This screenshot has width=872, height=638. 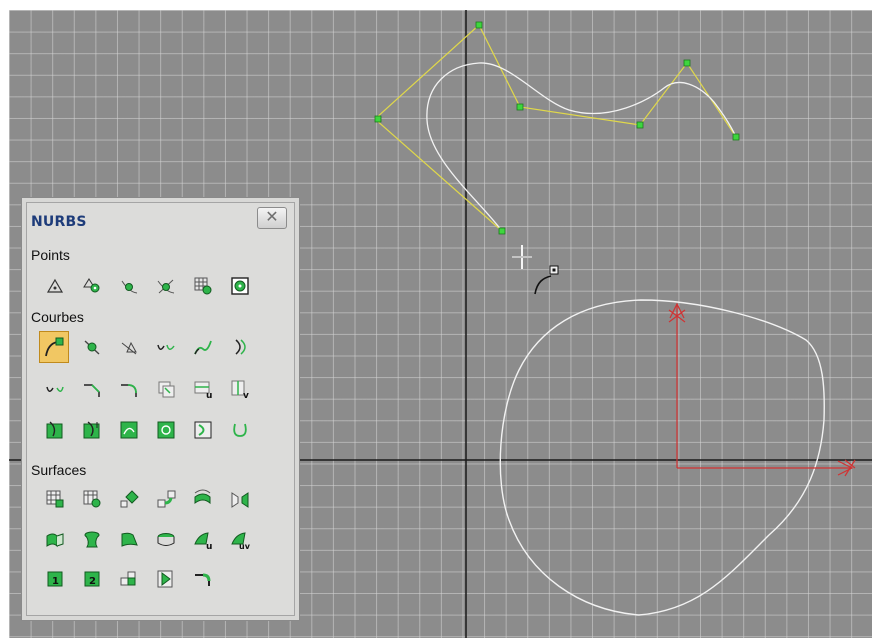 What do you see at coordinates (438, 175) in the screenshot?
I see `control-polygon-lead` at bounding box center [438, 175].